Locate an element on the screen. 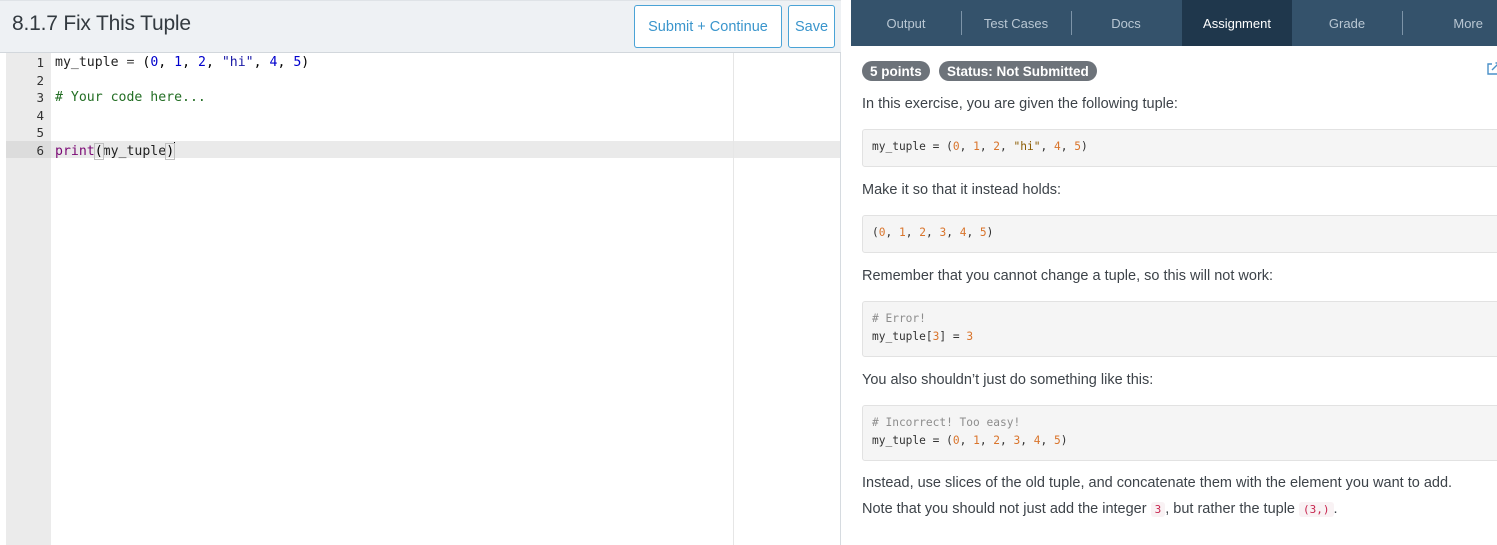 Image resolution: width=1497 pixels, height=545 pixels. token-string: "hi" is located at coordinates (237, 62).